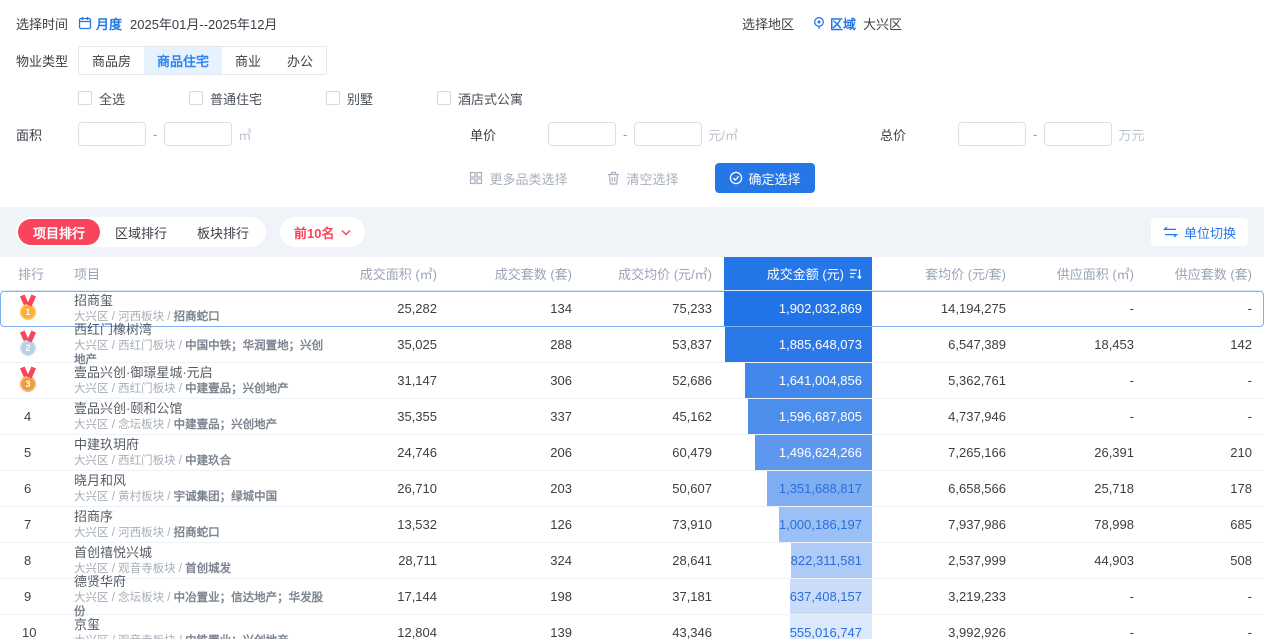 This screenshot has width=1264, height=639. Describe the element at coordinates (112, 134) in the screenshot. I see `area-min-input` at that location.